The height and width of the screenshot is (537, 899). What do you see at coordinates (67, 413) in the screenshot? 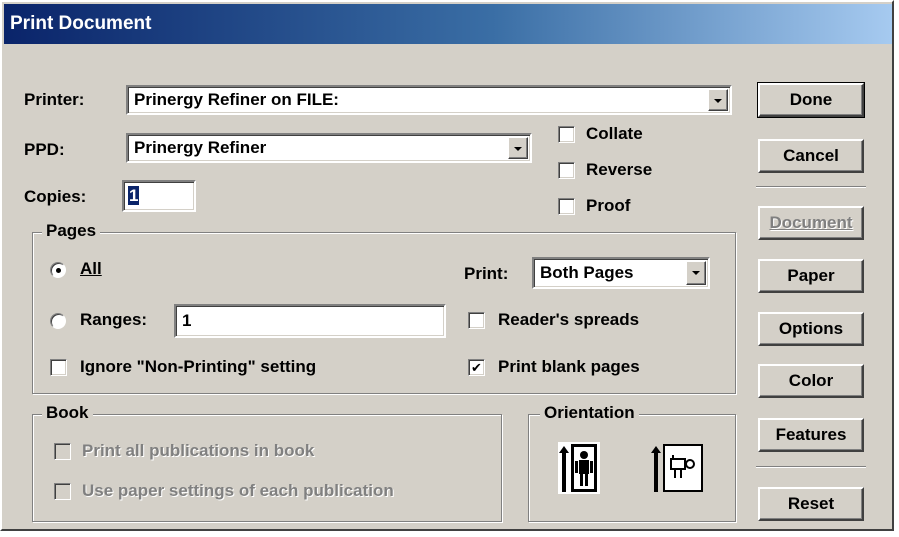
I see `book-group-title: Book` at bounding box center [67, 413].